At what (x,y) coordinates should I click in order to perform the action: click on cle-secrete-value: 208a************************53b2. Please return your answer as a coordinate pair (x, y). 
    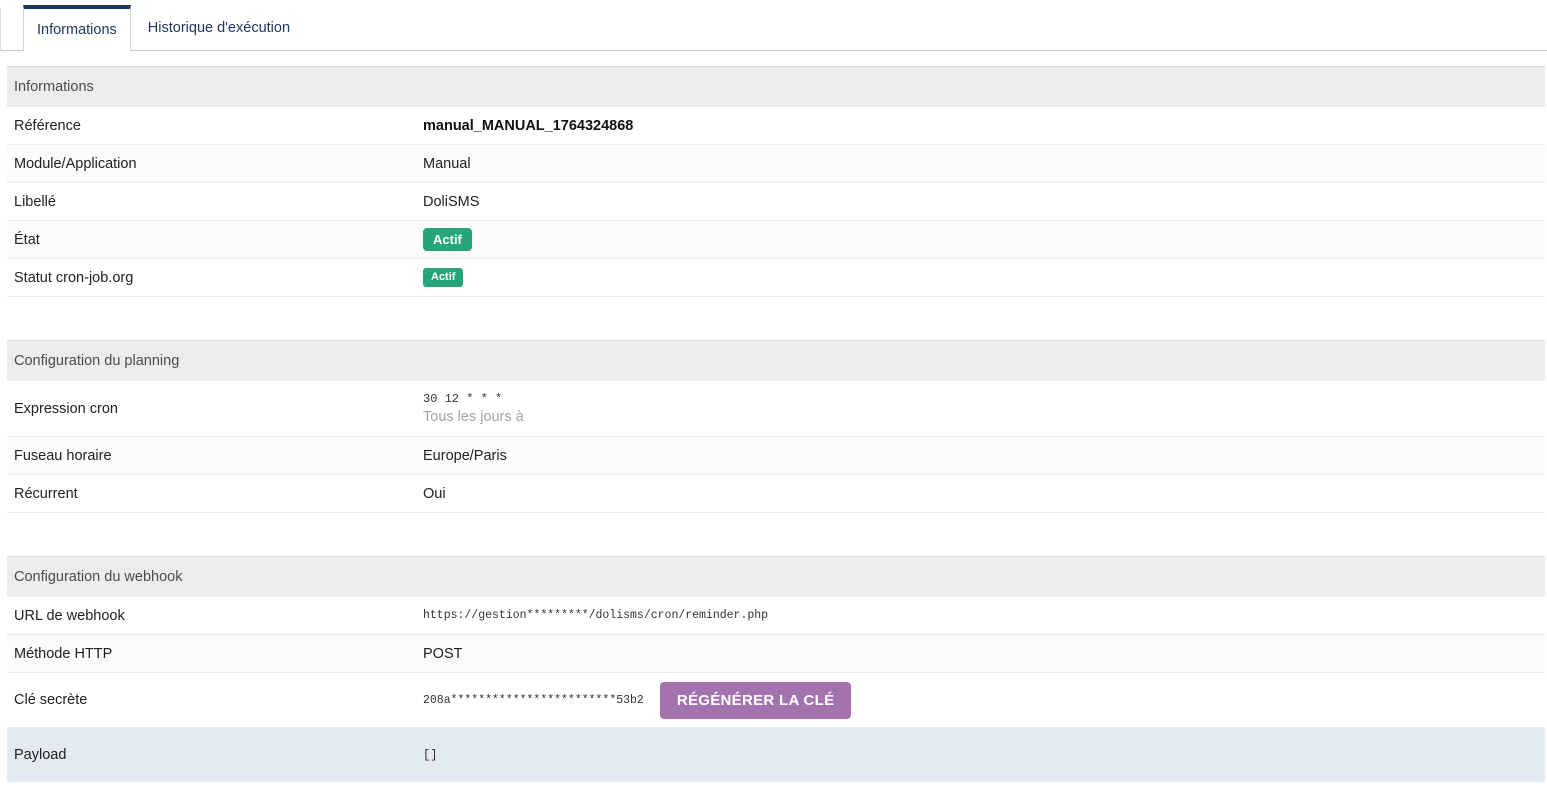
    Looking at the image, I should click on (533, 700).